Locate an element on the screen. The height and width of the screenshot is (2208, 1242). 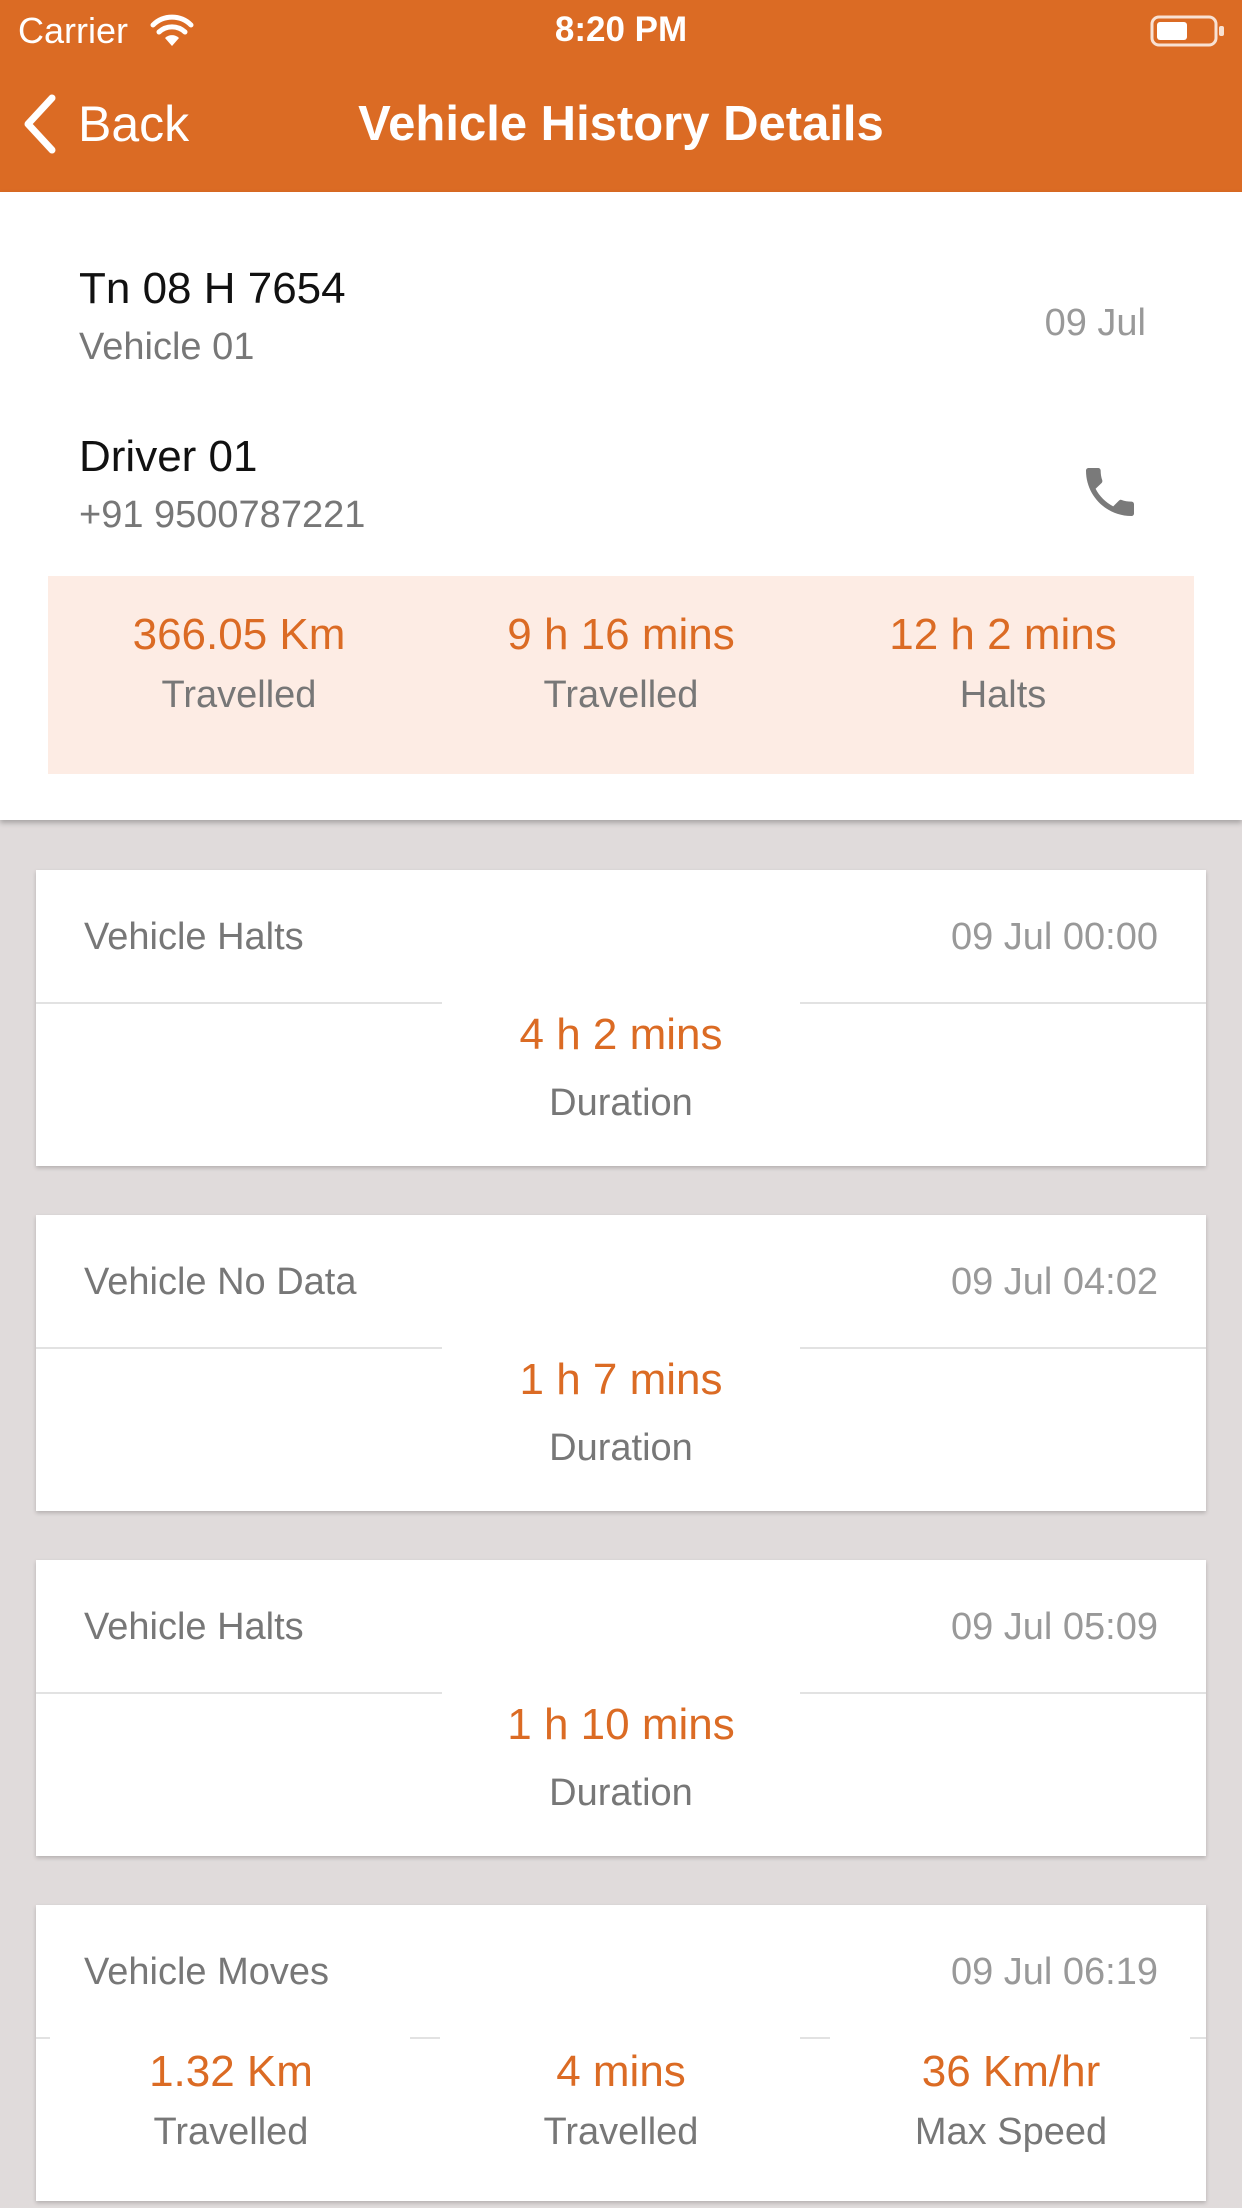
event-time: 09 Jul 04:02 is located at coordinates (1054, 1282).